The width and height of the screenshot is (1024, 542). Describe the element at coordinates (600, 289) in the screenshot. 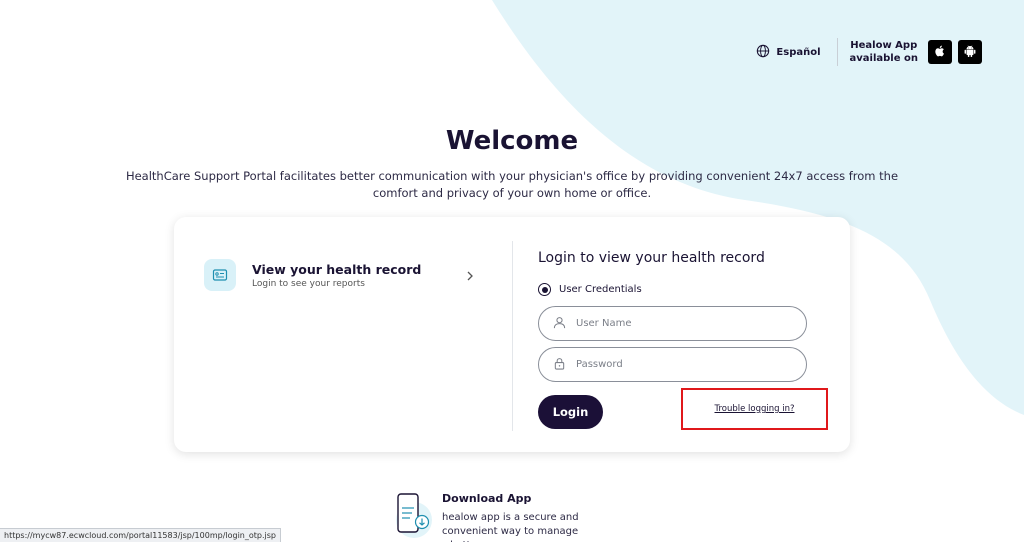

I see `radio-label: User Credentials` at that location.